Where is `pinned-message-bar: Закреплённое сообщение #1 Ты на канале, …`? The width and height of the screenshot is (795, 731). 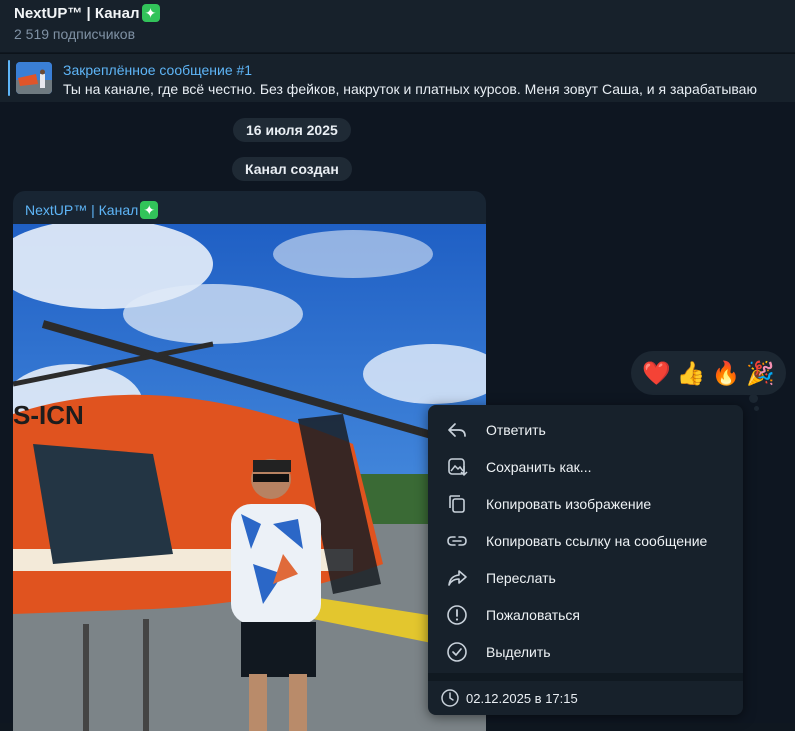 pinned-message-bar: Закреплённое сообщение #1 Ты на канале, … is located at coordinates (397, 77).